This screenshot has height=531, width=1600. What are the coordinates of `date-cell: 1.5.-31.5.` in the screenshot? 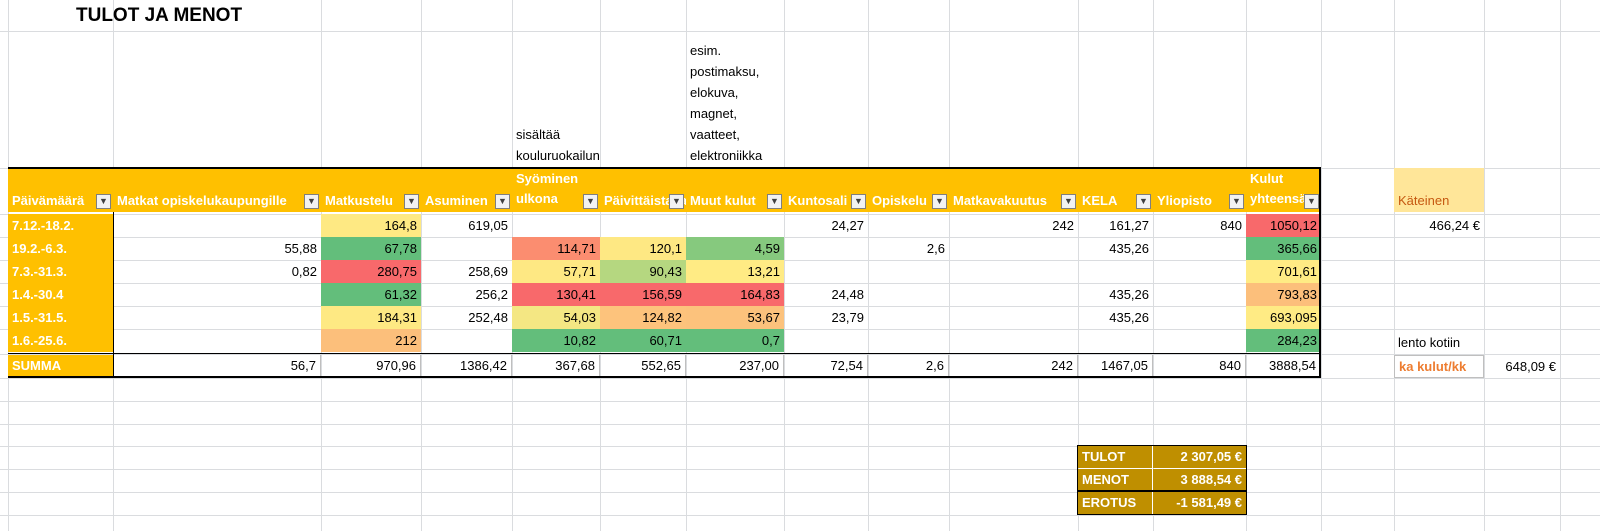 It's located at (60, 317).